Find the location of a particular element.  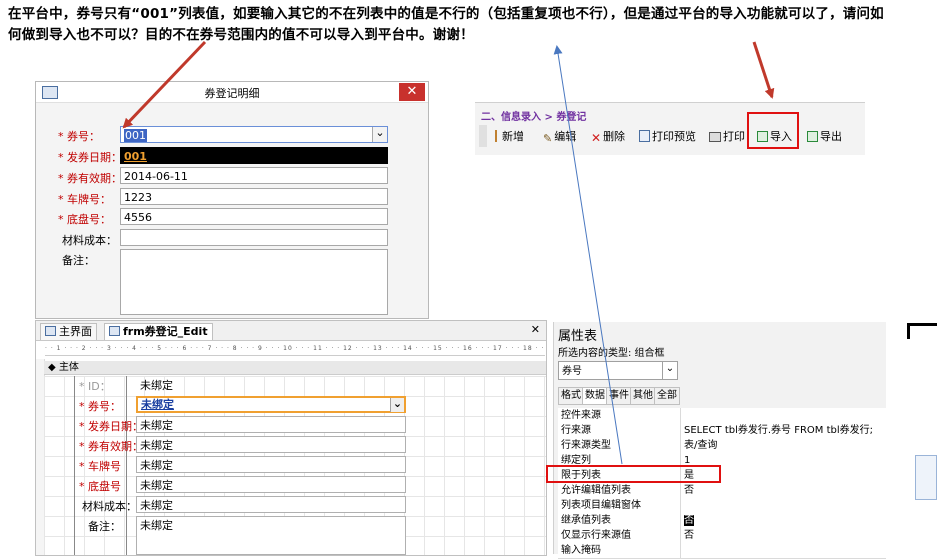

arrow-limit-to-list is located at coordinates (588, 255).